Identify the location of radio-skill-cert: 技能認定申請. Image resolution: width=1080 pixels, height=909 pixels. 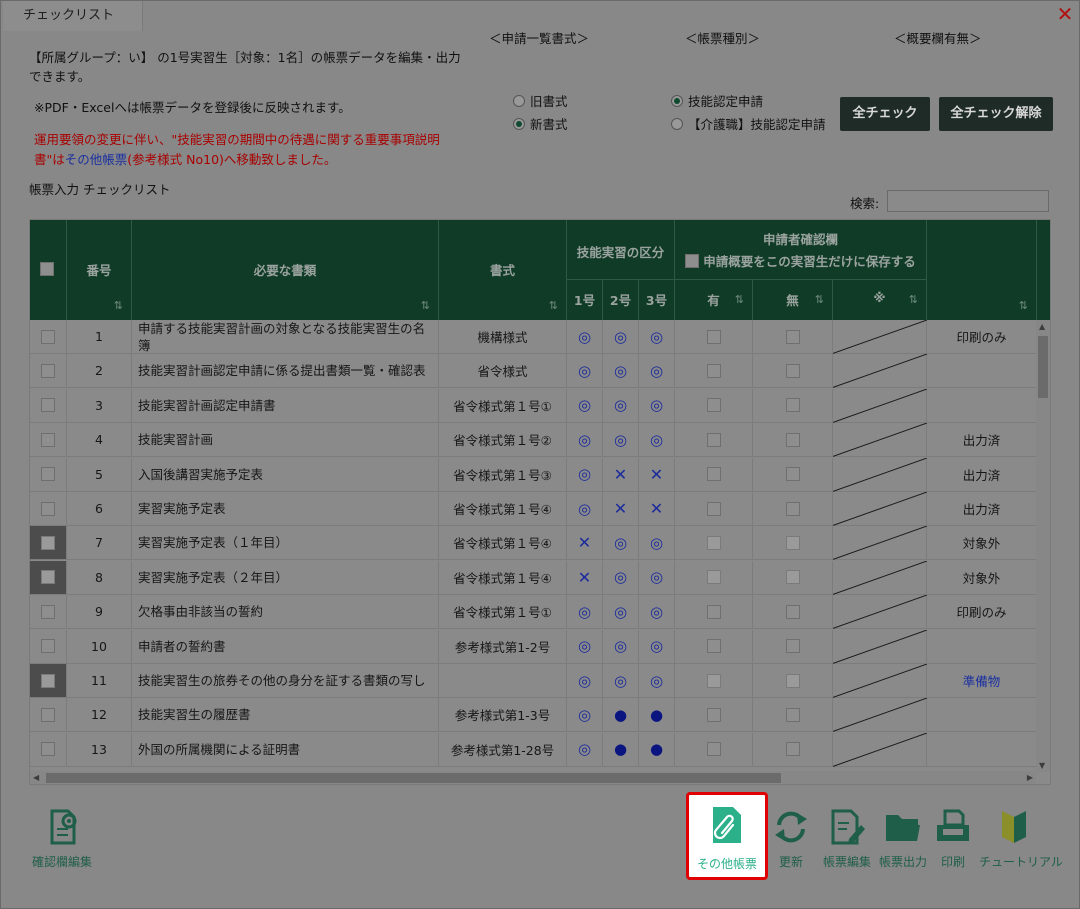
(717, 100).